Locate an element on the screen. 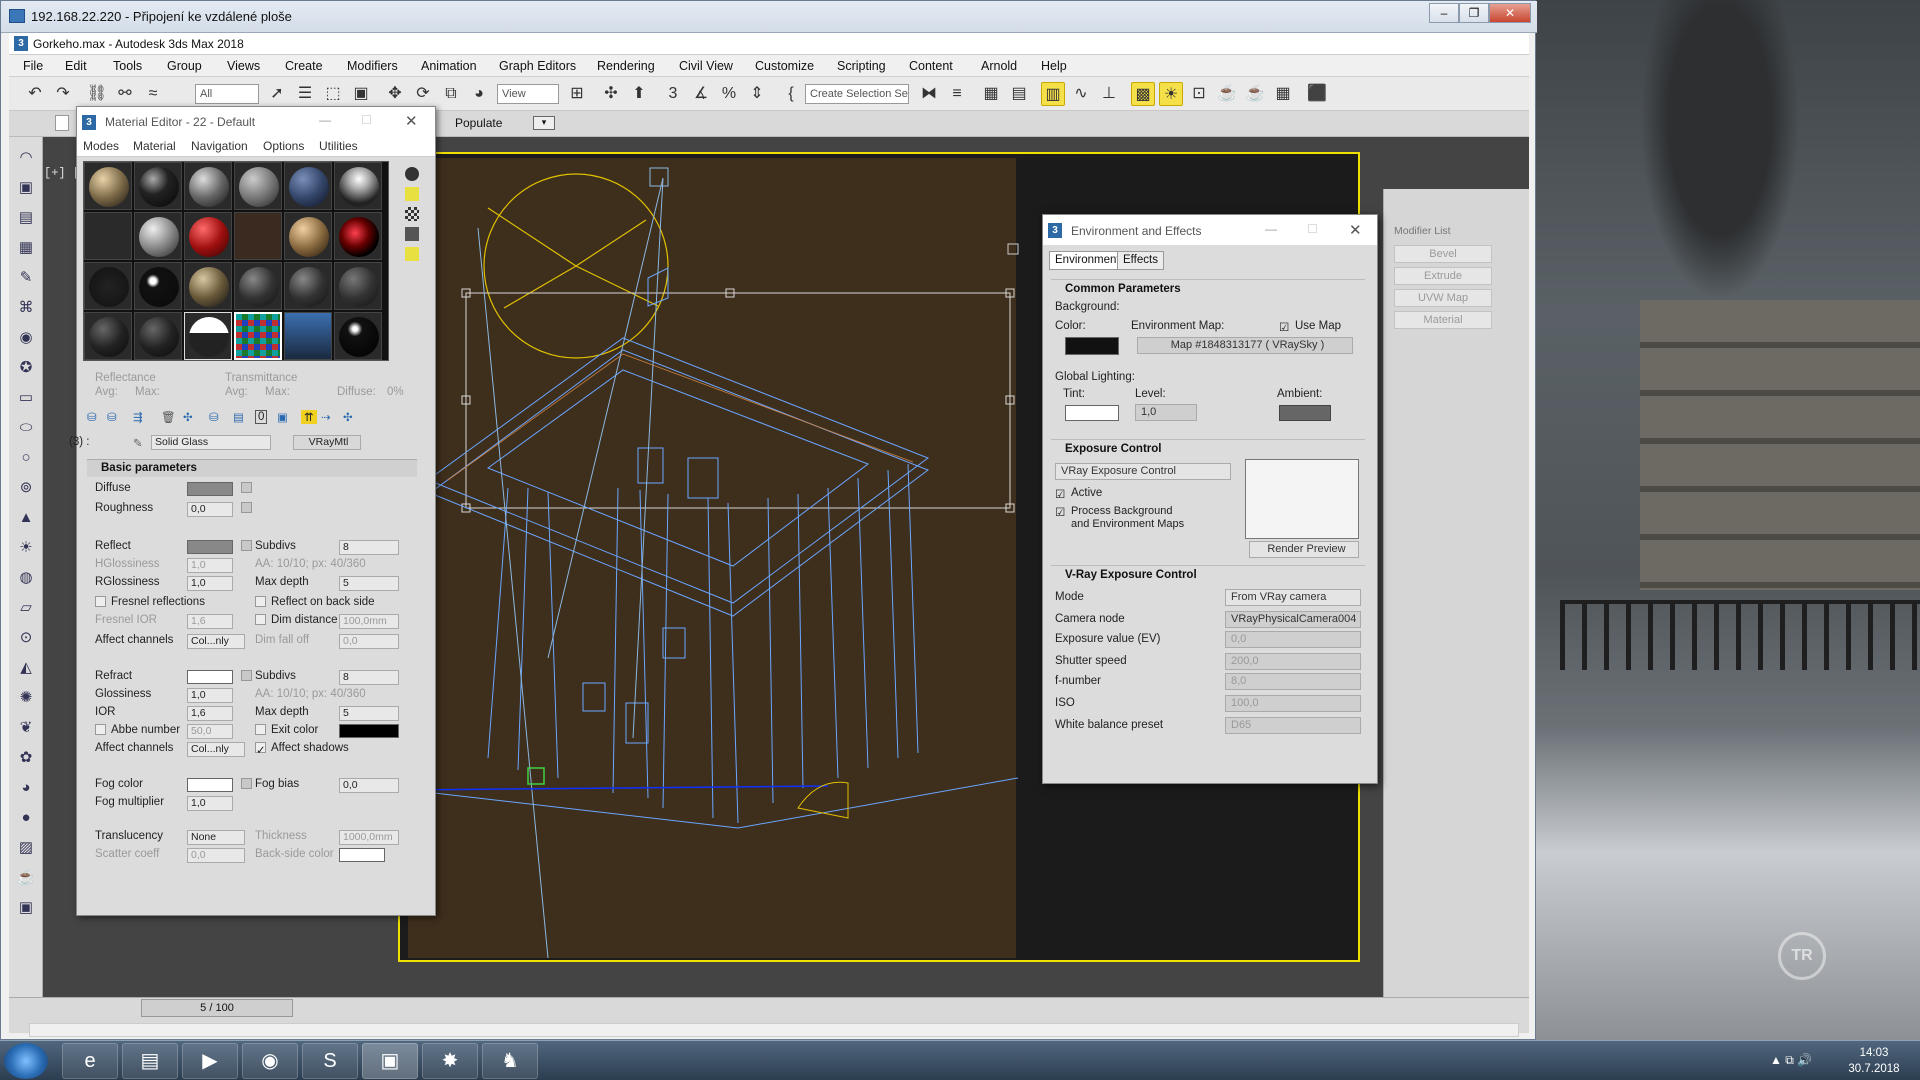 The image size is (1920, 1080). sample-uv-icon is located at coordinates (412, 234).